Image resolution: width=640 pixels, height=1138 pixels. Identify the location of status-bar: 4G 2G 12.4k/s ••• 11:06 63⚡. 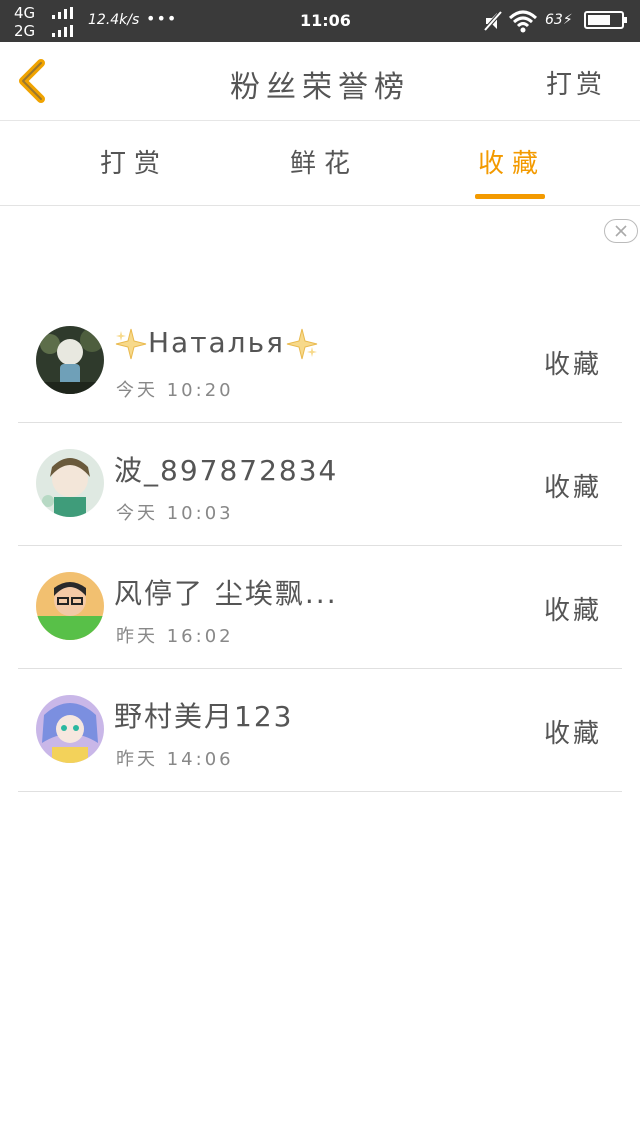
(320, 21).